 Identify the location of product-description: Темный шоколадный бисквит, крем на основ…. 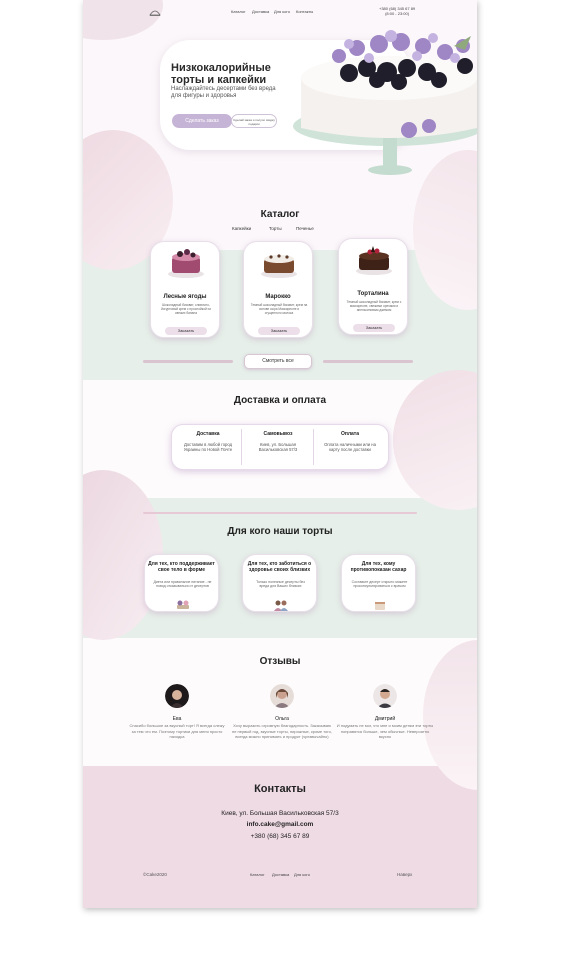
(279, 309).